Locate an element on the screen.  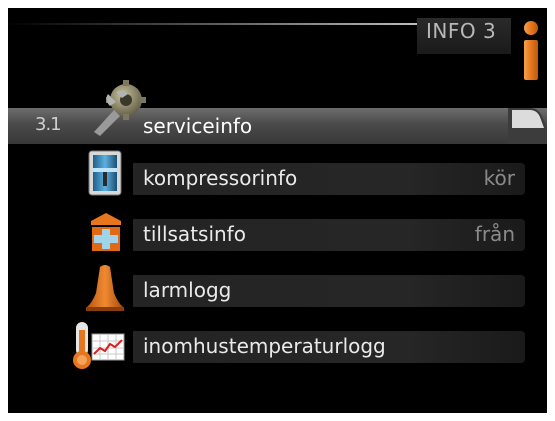
menu-item-label: larmlogg is located at coordinates (187, 290).